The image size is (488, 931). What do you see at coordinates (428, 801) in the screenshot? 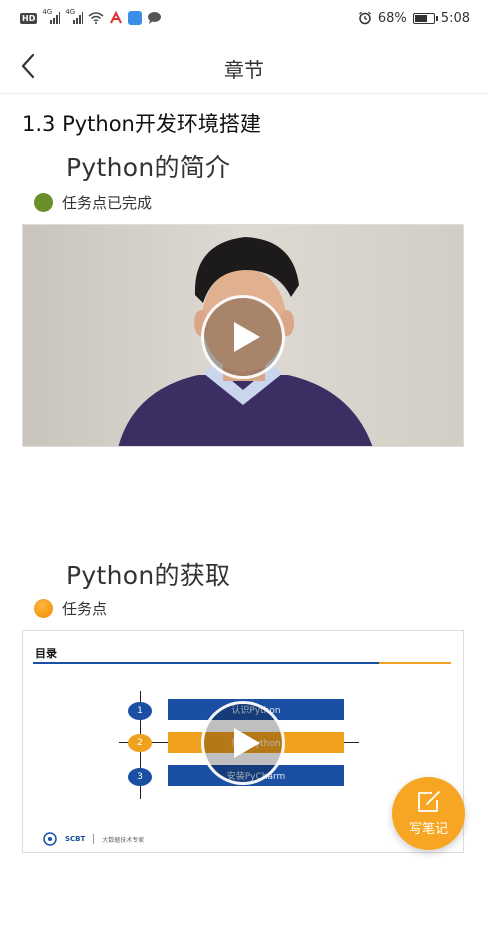
I see `edit-note-icon` at bounding box center [428, 801].